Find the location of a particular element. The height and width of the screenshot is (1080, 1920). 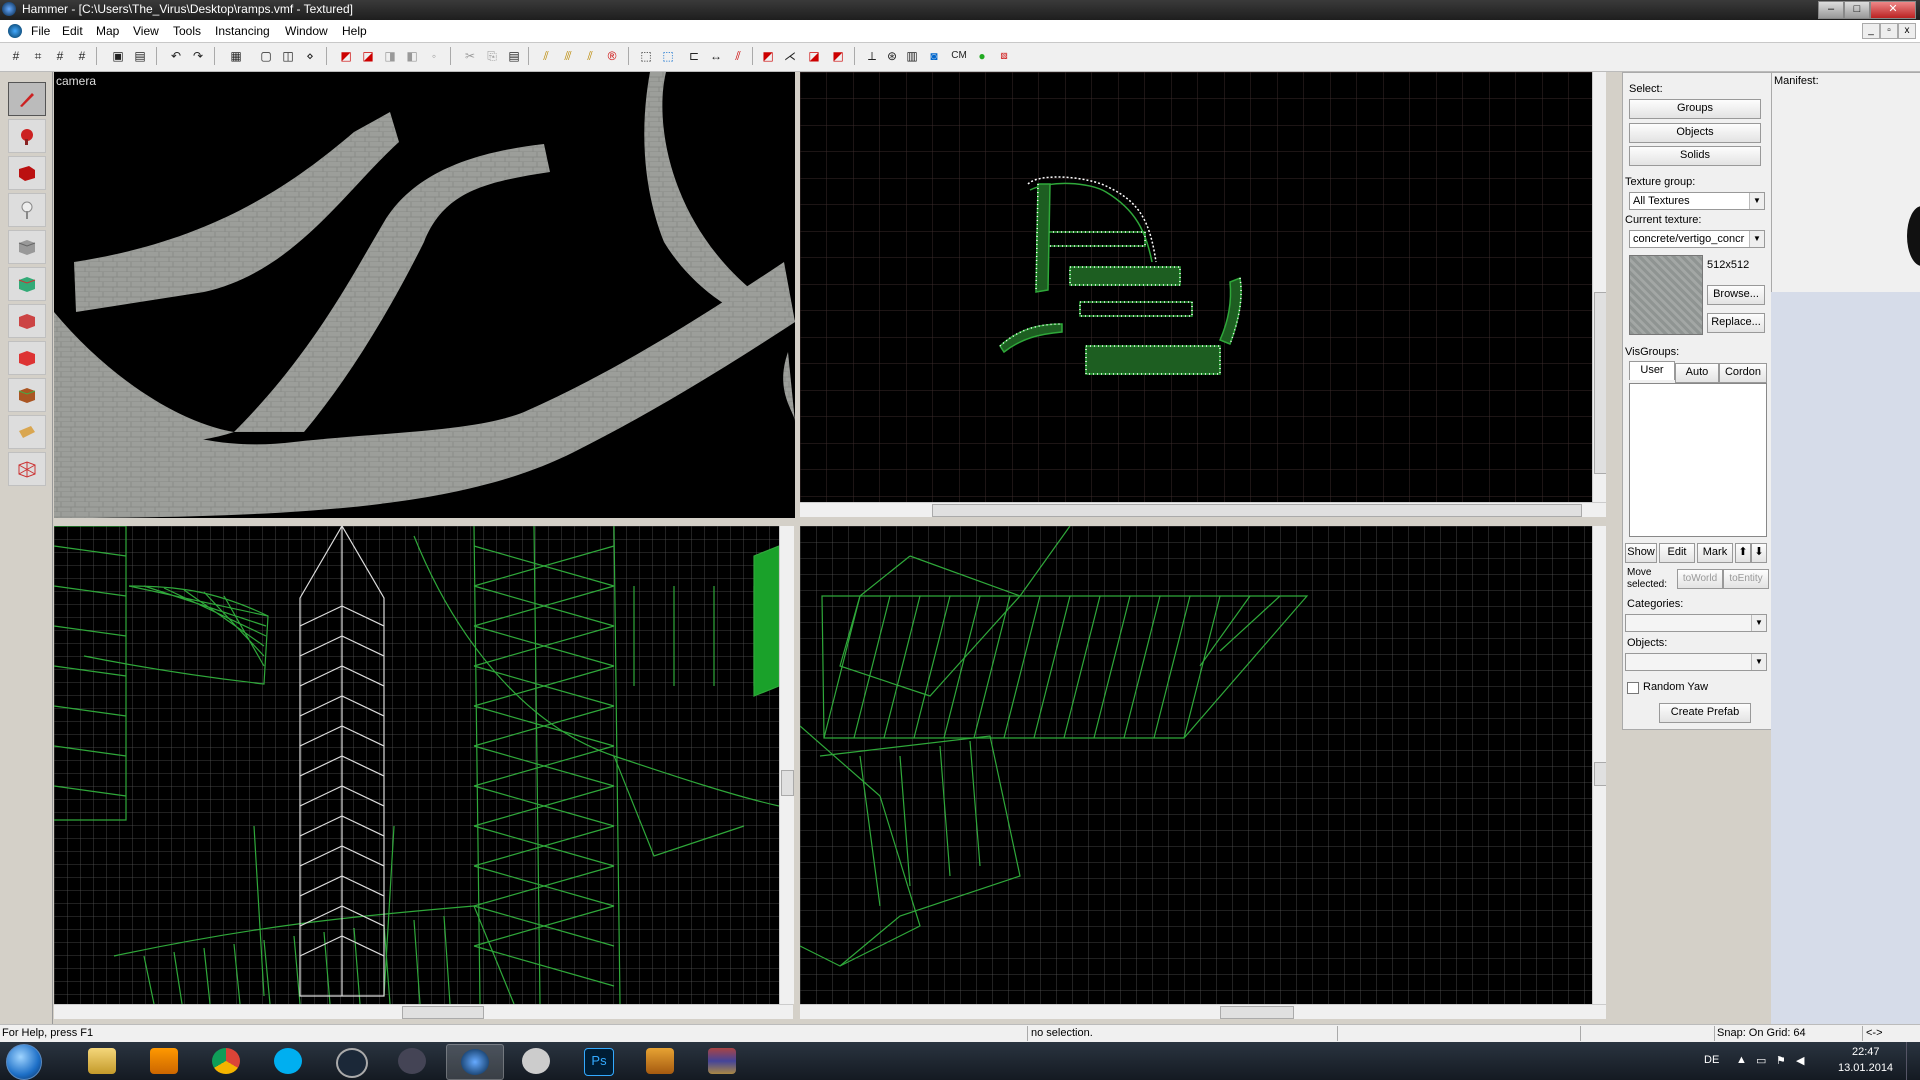

visgroups-list is located at coordinates (1698, 460).